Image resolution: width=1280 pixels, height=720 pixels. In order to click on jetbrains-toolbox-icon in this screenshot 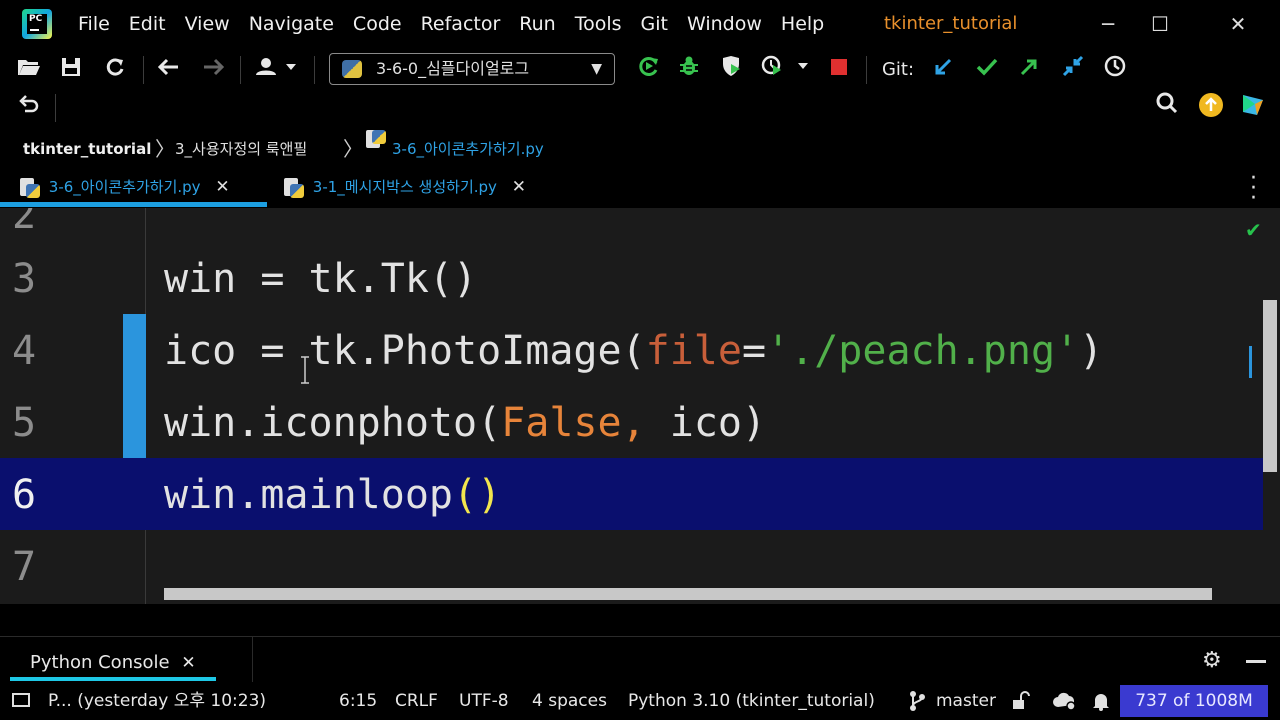, I will do `click(1253, 107)`.